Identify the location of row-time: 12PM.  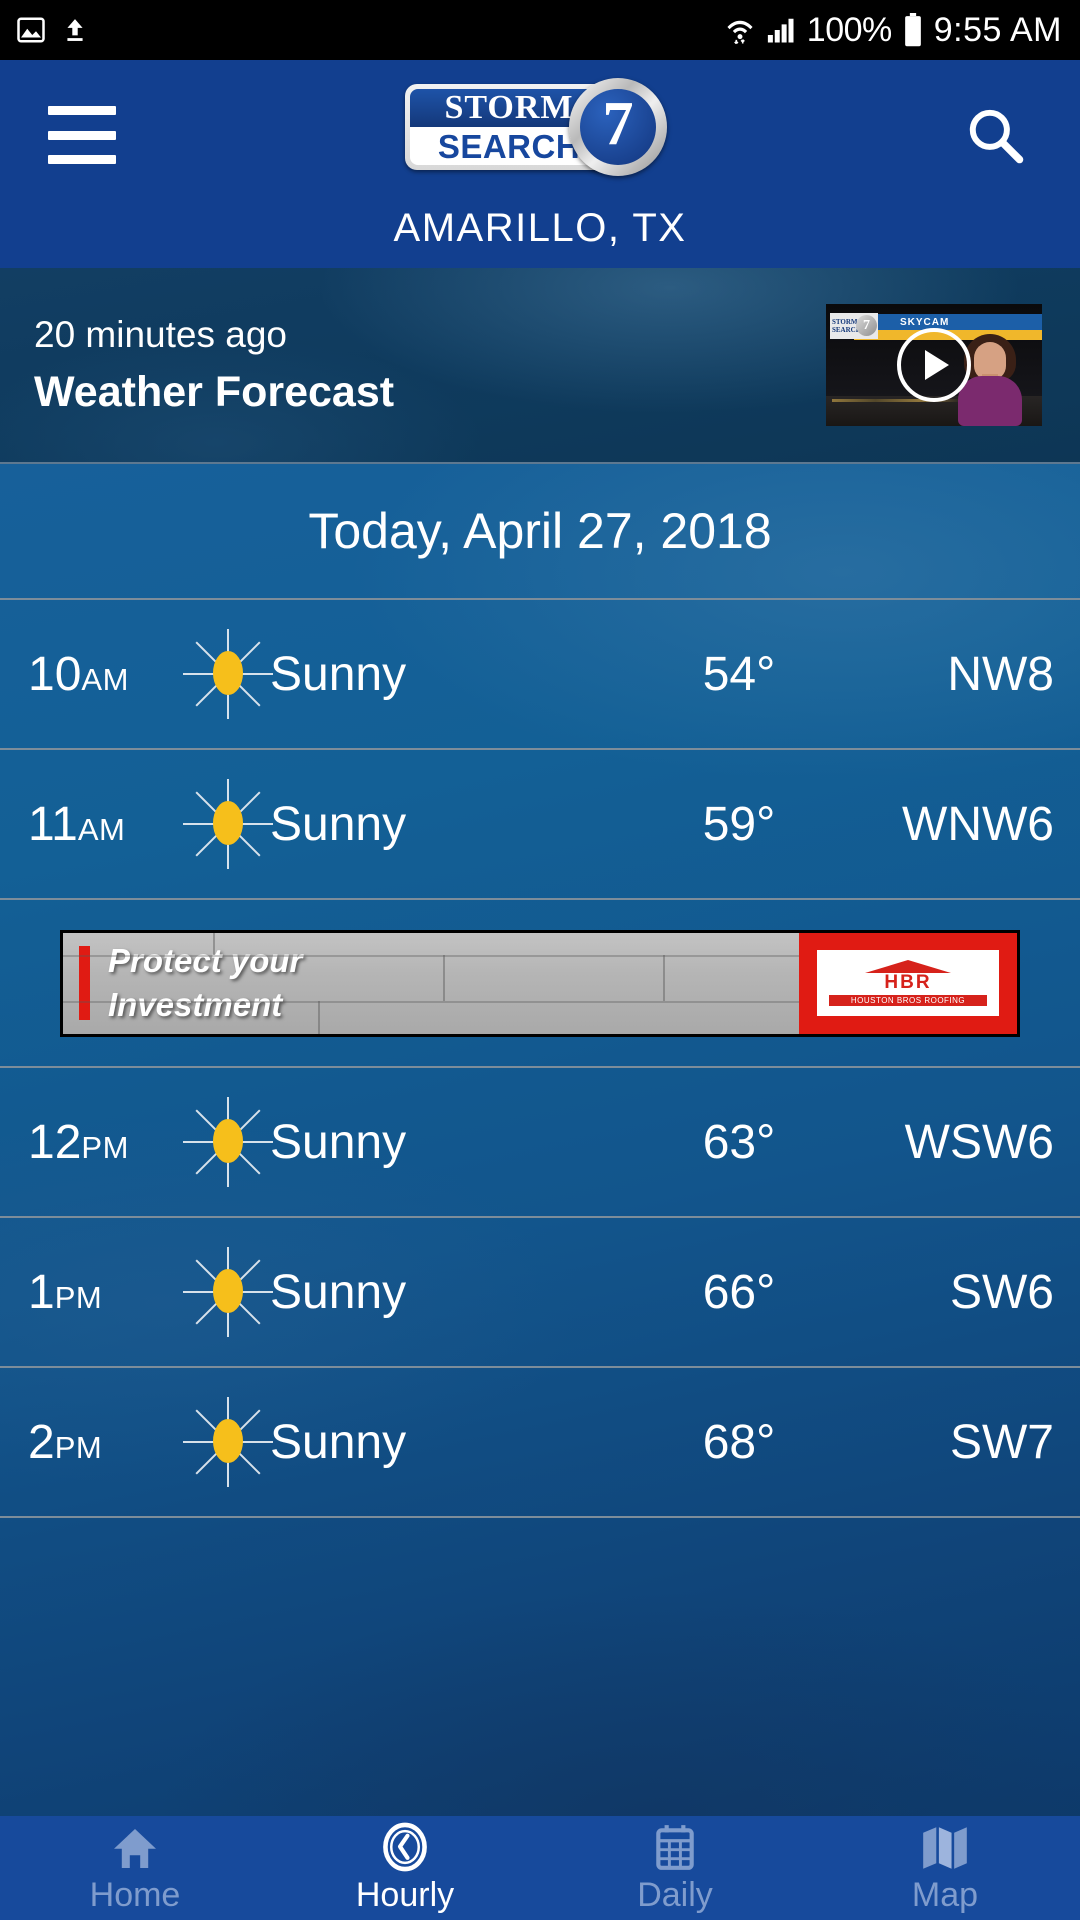
(107, 1142).